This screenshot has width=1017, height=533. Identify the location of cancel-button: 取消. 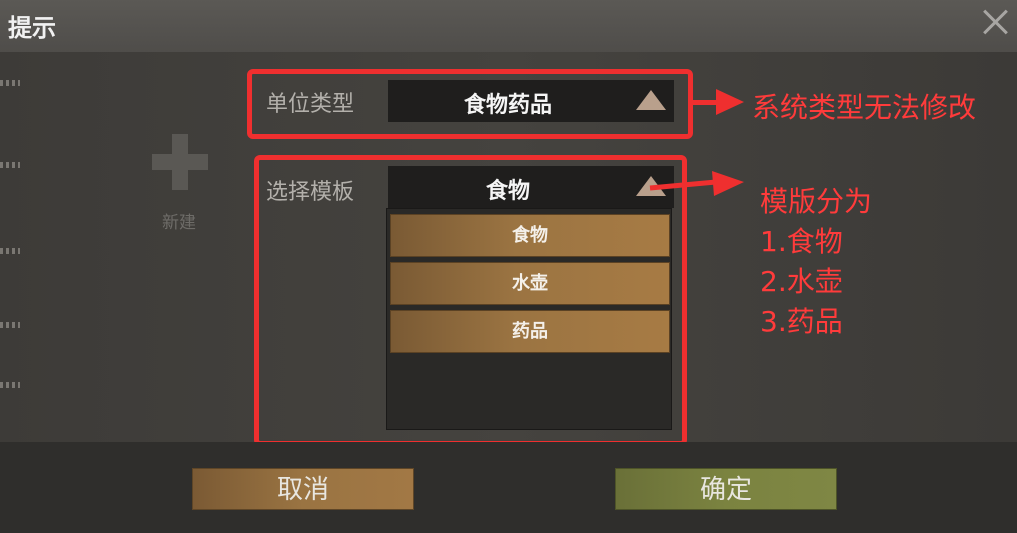
(303, 489).